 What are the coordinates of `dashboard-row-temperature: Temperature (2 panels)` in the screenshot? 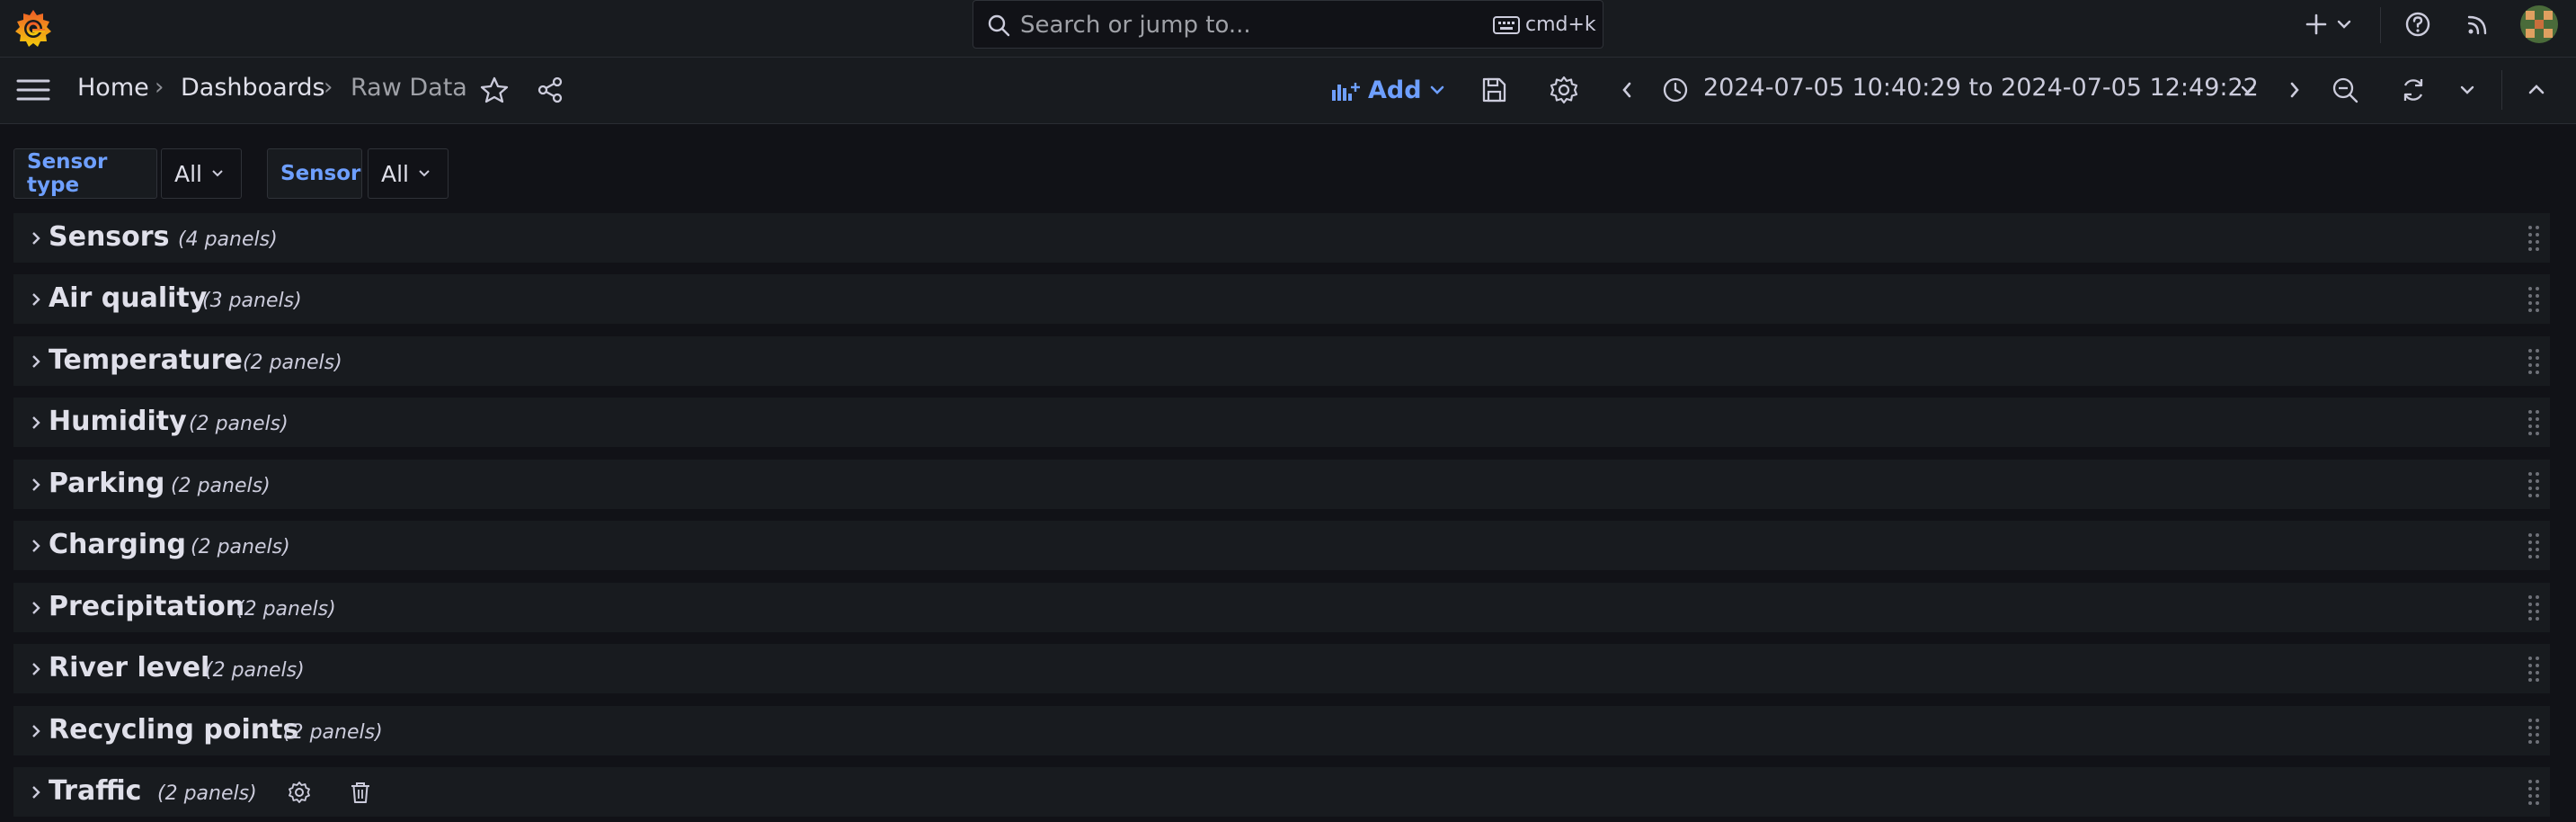 It's located at (1281, 361).